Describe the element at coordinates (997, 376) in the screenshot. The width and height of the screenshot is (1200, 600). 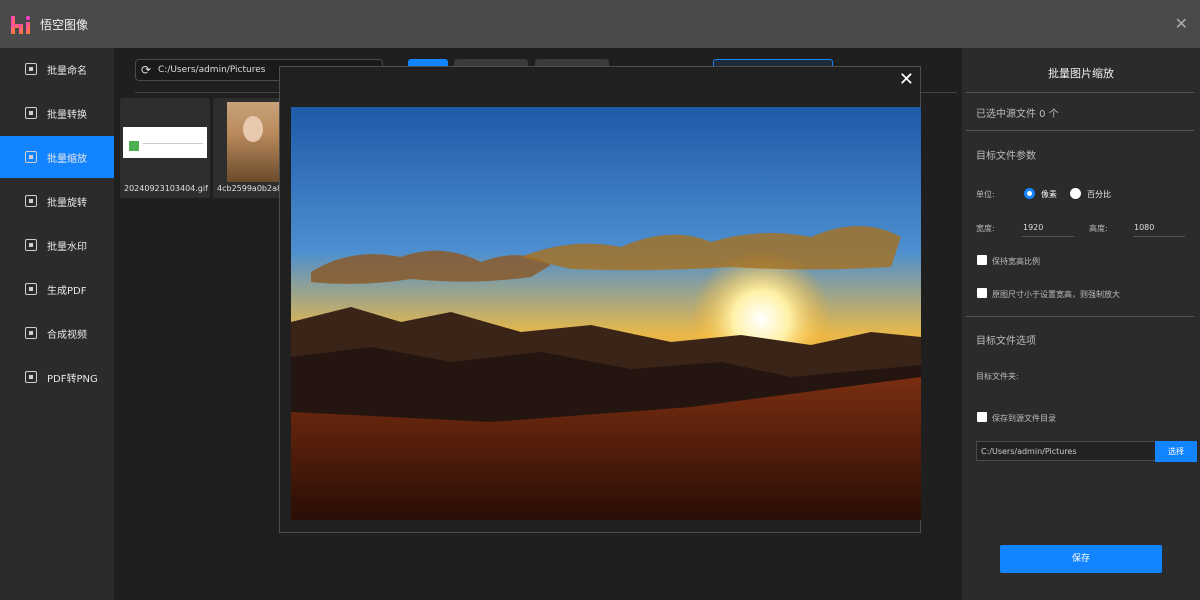
I see `folder-label: 目标文件夹:` at that location.